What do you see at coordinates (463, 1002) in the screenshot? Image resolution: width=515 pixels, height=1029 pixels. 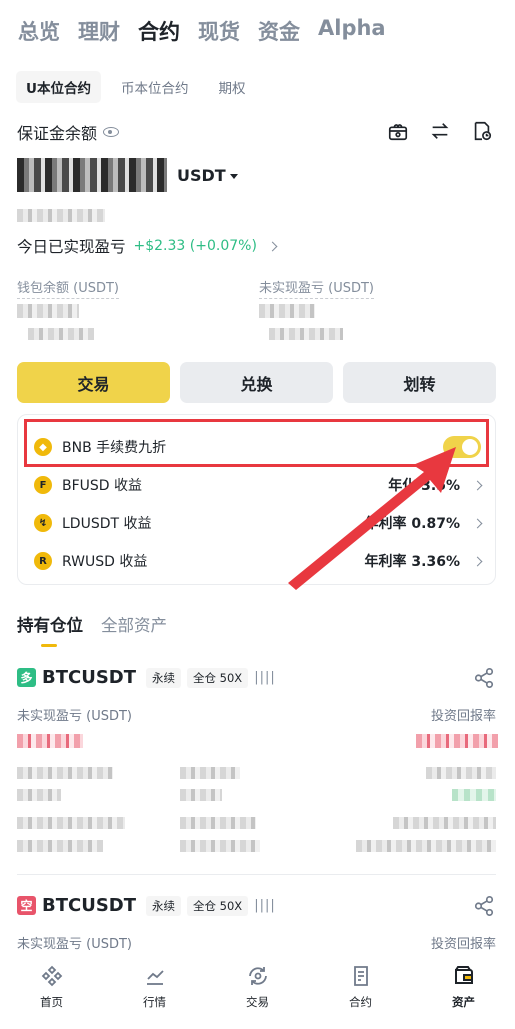 I see `nav-assets-label: 资产` at bounding box center [463, 1002].